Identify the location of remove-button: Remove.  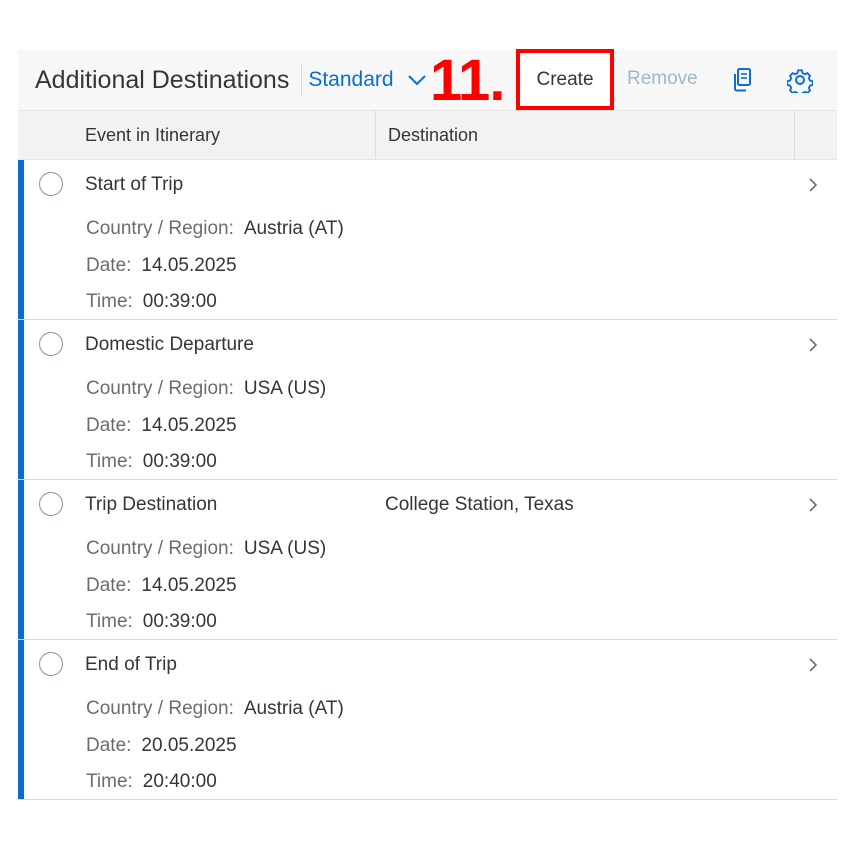
(662, 79).